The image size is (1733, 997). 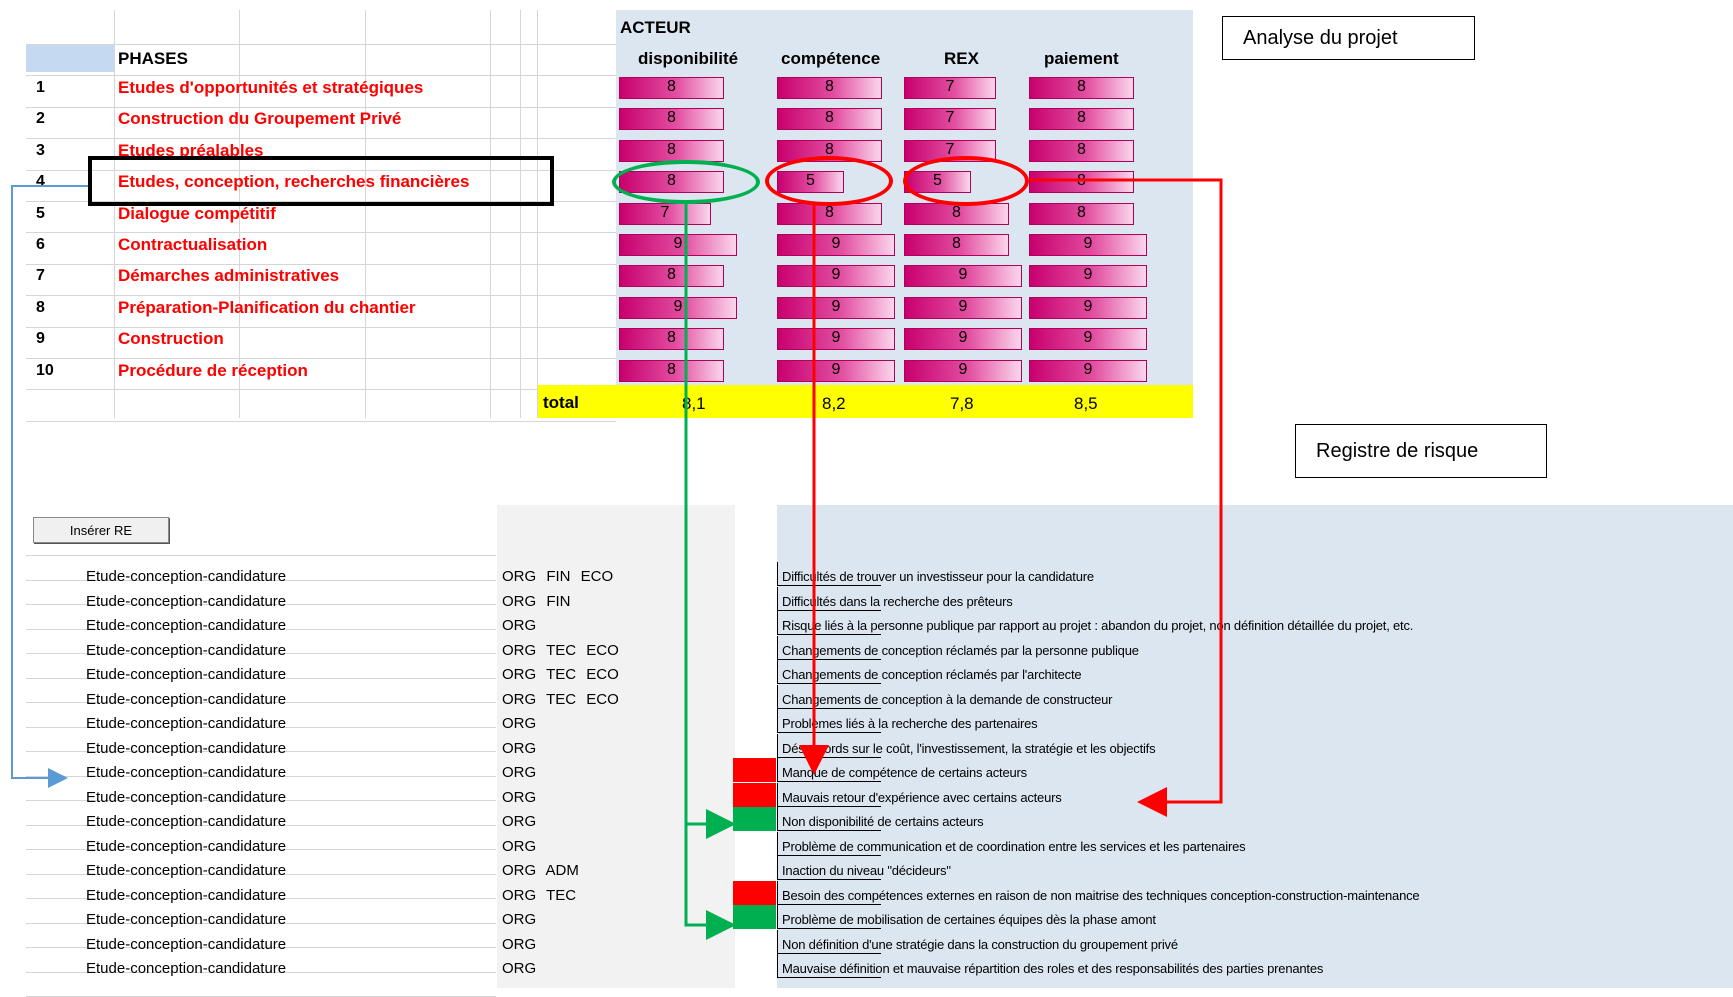 I want to click on red-arrow-rex, so click(x=1126, y=497).